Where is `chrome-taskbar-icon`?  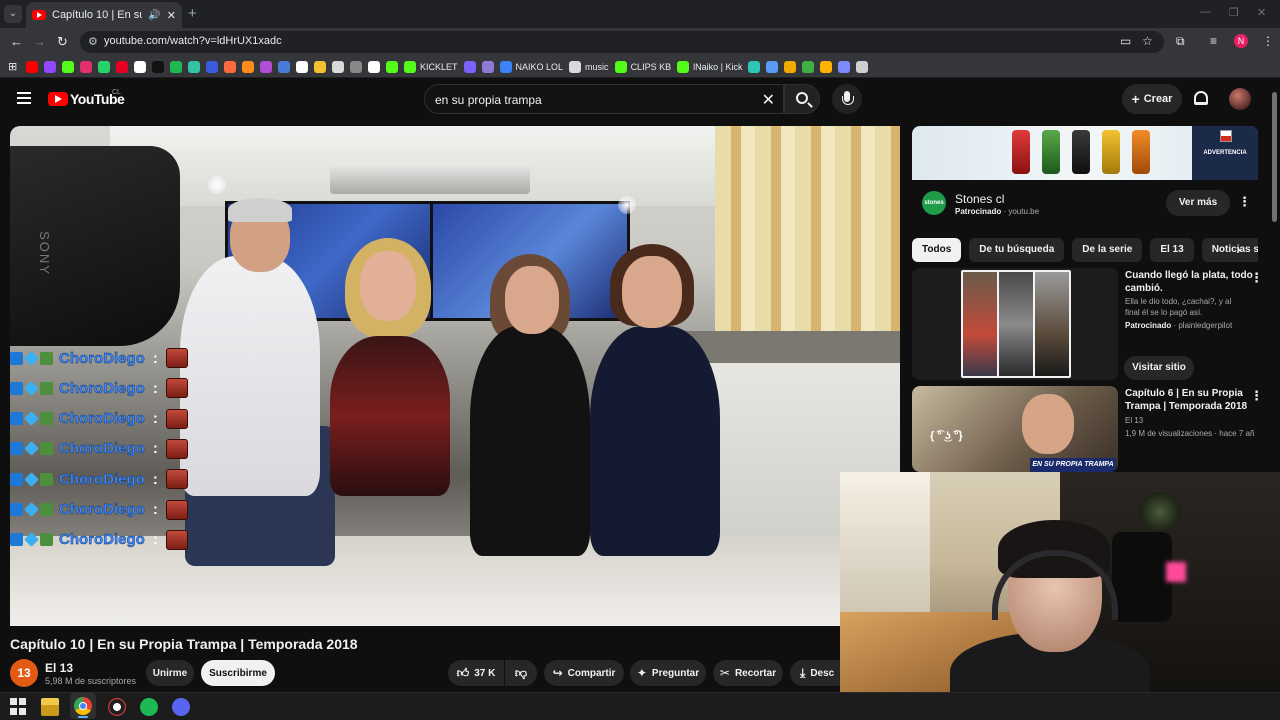 chrome-taskbar-icon is located at coordinates (83, 706).